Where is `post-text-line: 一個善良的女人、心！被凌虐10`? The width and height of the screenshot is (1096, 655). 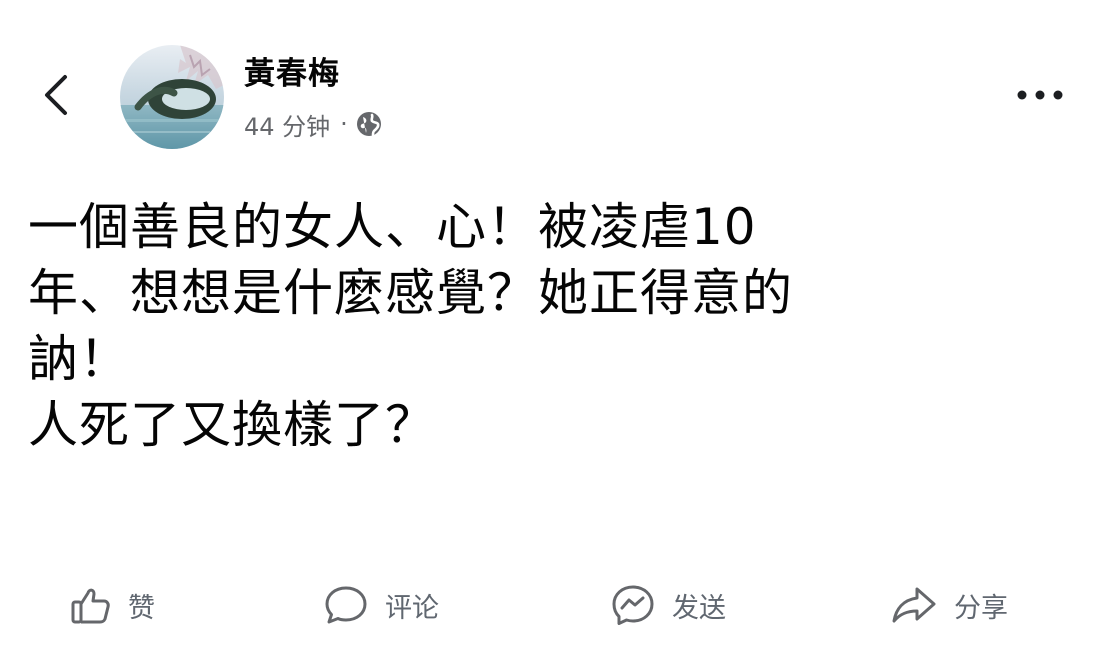 post-text-line: 一個善良的女人、心！被凌虐10 is located at coordinates (392, 227).